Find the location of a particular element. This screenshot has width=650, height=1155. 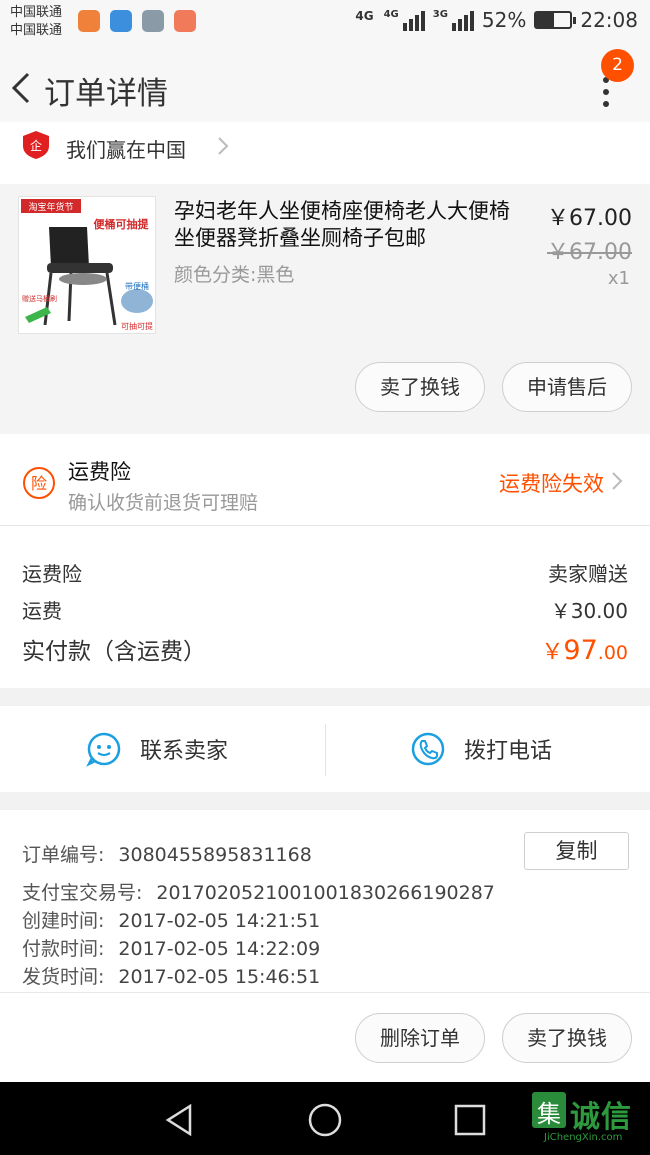

image-tag-4: 赠送马桶刷 is located at coordinates (39, 298).